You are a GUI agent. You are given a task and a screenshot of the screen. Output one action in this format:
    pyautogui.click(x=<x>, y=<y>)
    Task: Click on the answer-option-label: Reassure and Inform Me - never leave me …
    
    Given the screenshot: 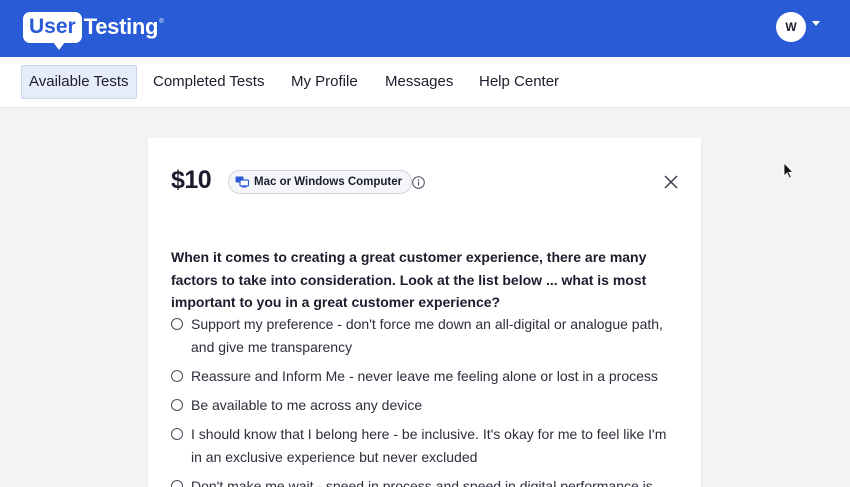 What is the action you would take?
    pyautogui.click(x=424, y=376)
    